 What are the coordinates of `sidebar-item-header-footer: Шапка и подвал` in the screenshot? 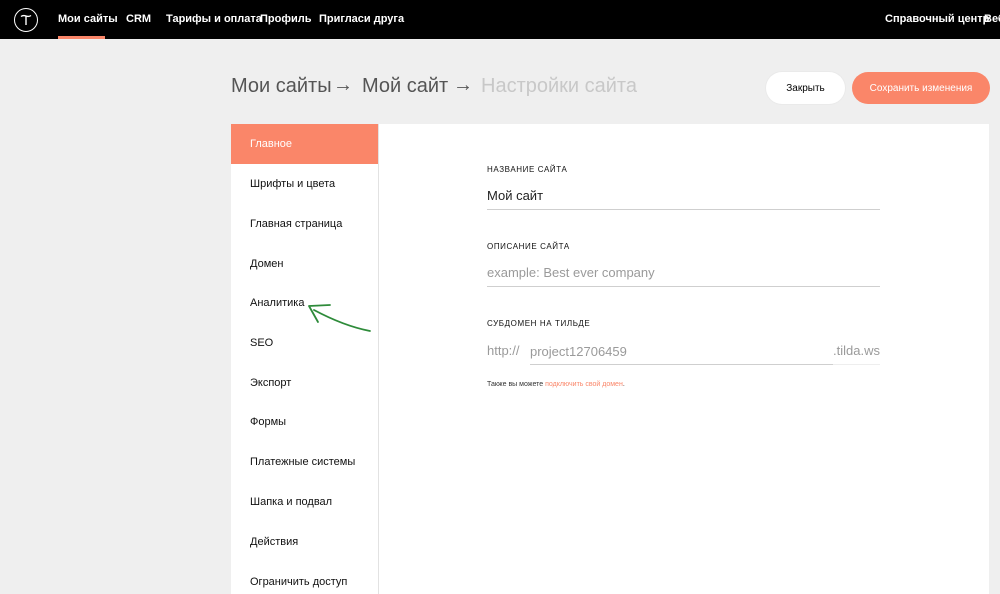 It's located at (304, 502).